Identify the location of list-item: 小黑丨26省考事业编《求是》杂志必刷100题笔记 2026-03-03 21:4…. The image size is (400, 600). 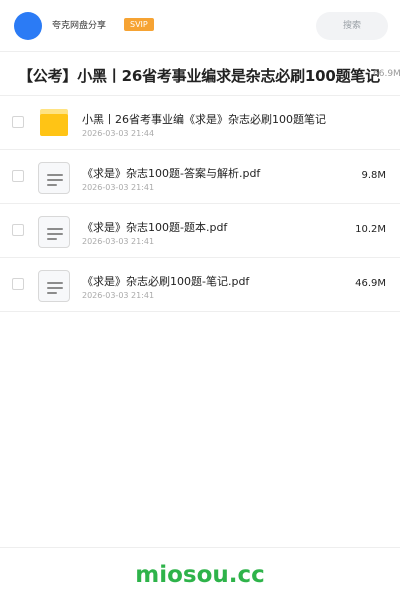
(200, 123).